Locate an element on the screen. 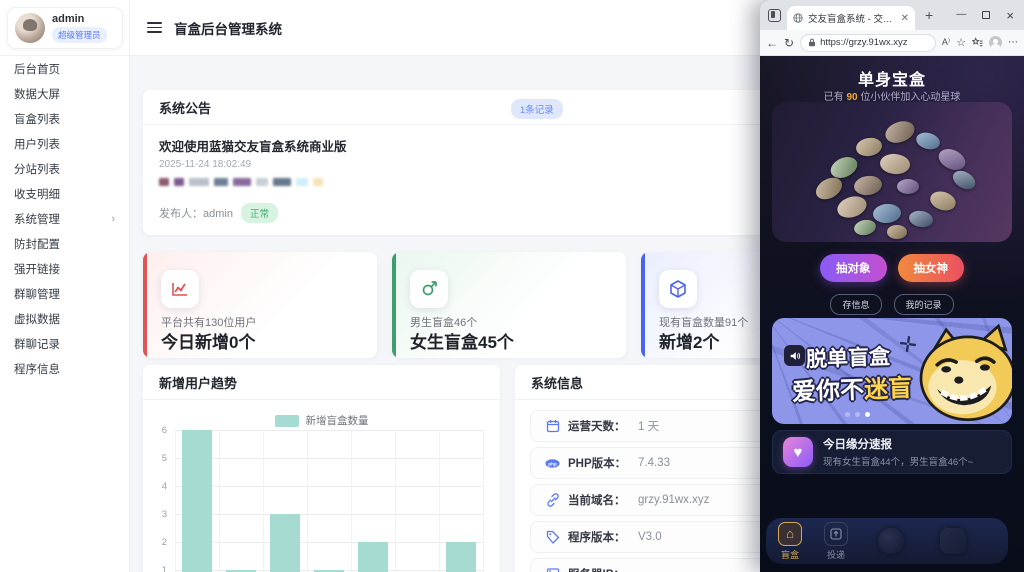 Image resolution: width=1024 pixels, height=572 pixels. system-info-title: 系统信息 is located at coordinates (557, 383).